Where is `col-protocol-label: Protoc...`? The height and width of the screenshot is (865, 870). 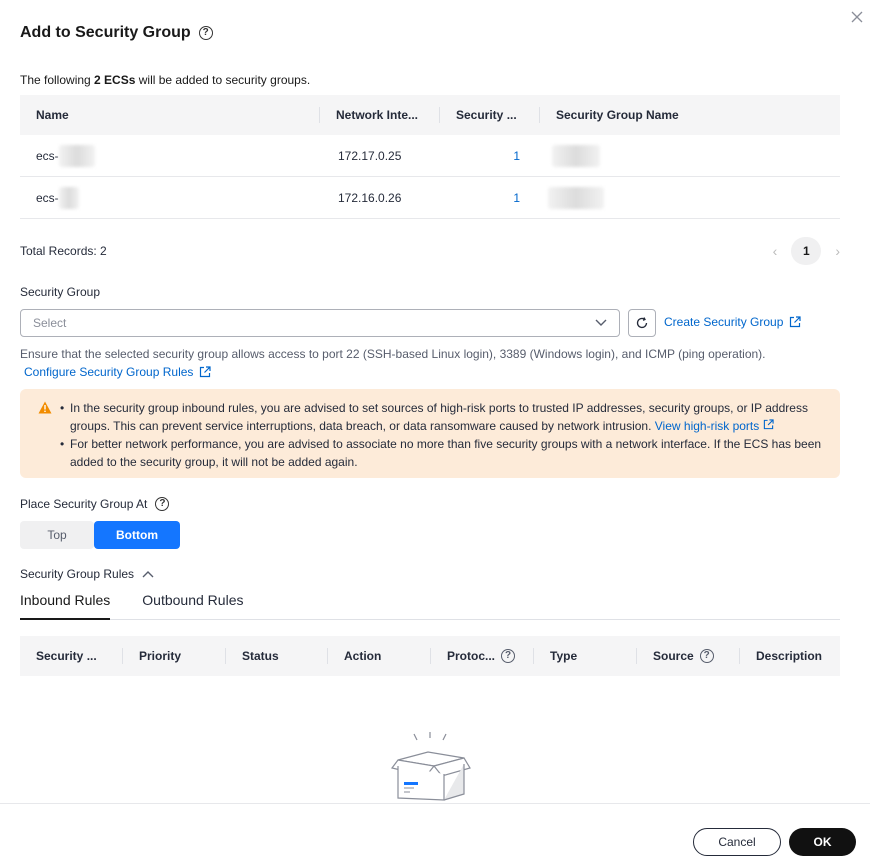 col-protocol-label: Protoc... is located at coordinates (471, 656).